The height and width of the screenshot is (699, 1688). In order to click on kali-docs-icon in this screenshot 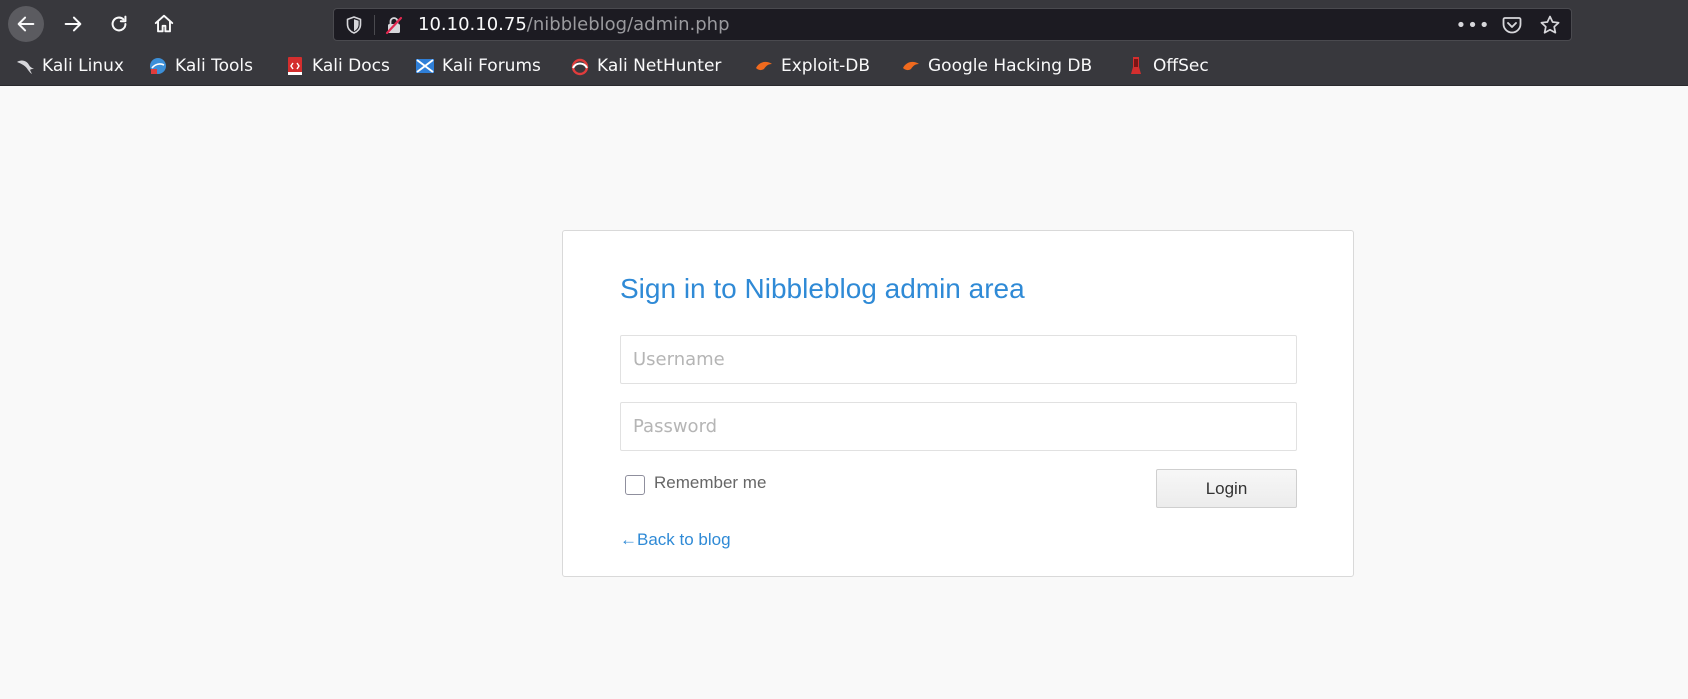, I will do `click(295, 66)`.